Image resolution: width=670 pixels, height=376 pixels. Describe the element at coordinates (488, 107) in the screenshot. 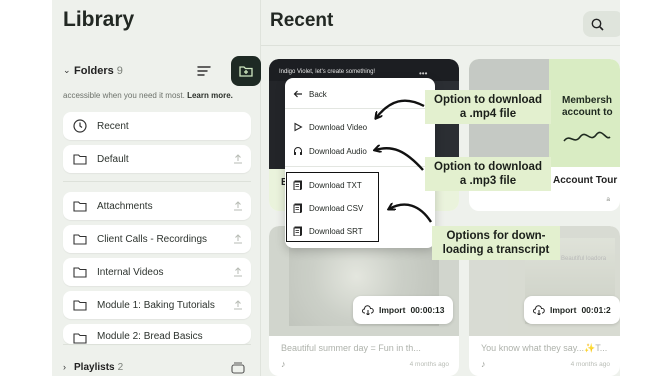

I see `mp4-callout: Option to download a .mp4 file` at that location.